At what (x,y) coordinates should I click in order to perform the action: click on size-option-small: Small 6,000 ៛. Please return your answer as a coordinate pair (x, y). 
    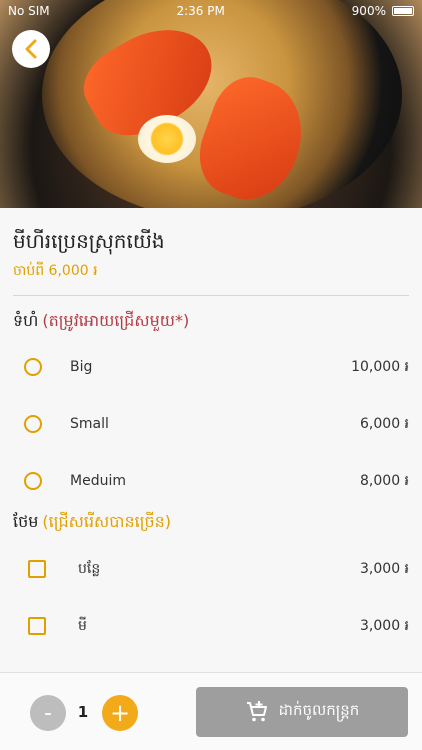
    Looking at the image, I should click on (211, 424).